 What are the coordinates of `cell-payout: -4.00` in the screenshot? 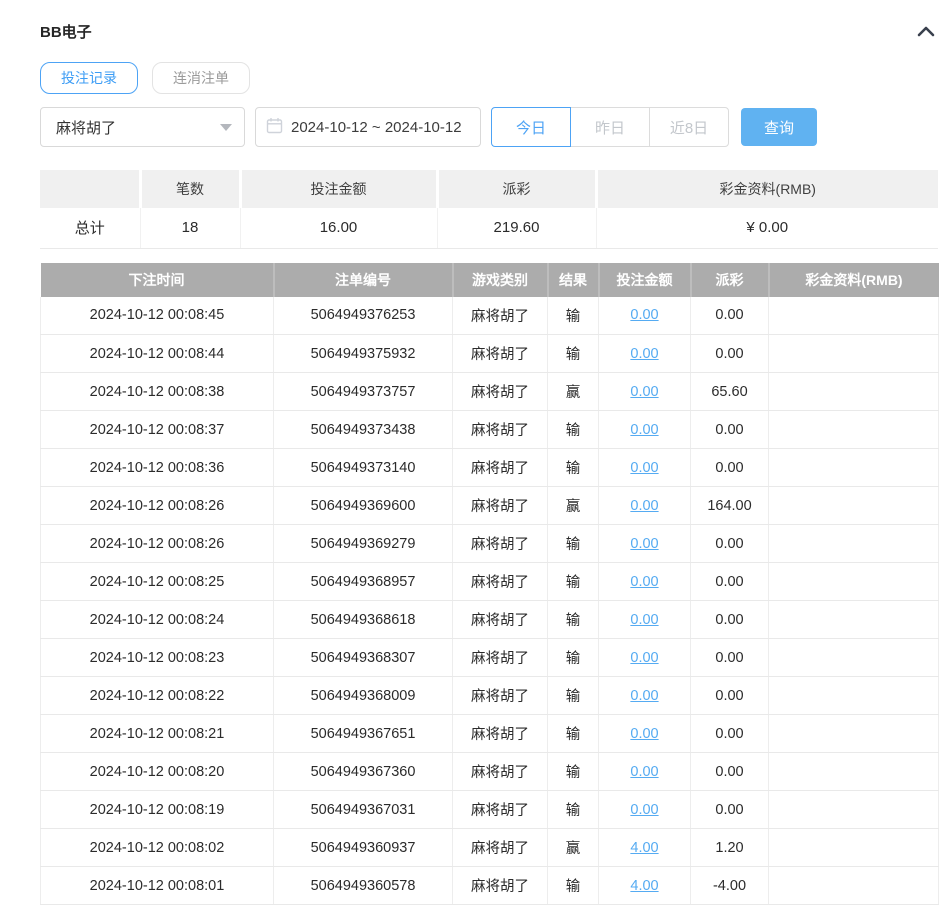 It's located at (730, 886).